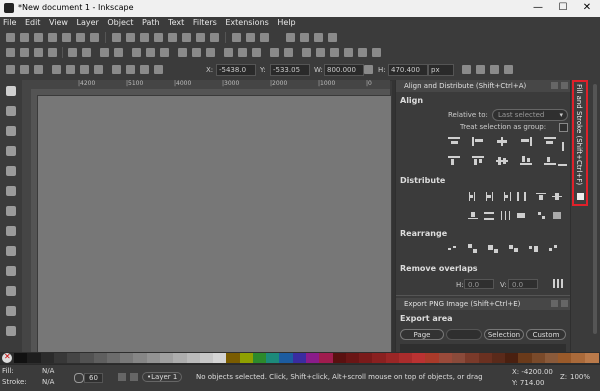 This screenshot has width=600, height=391. I want to click on minimize-button: —, so click(538, 7).